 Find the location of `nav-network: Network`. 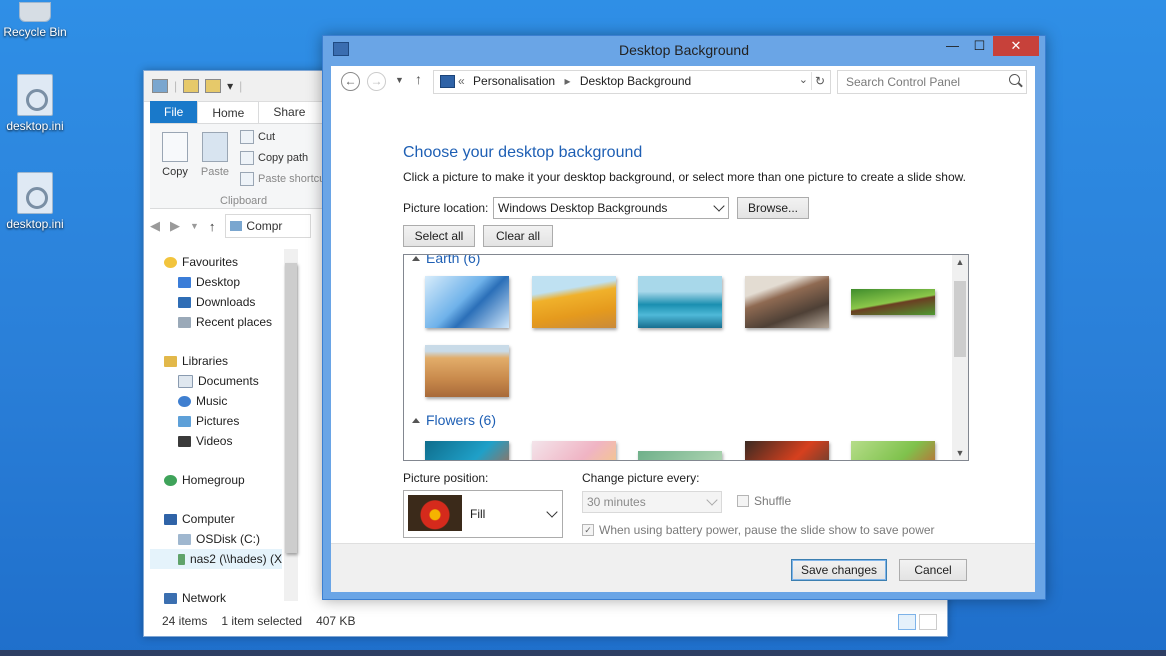

nav-network: Network is located at coordinates (195, 598).